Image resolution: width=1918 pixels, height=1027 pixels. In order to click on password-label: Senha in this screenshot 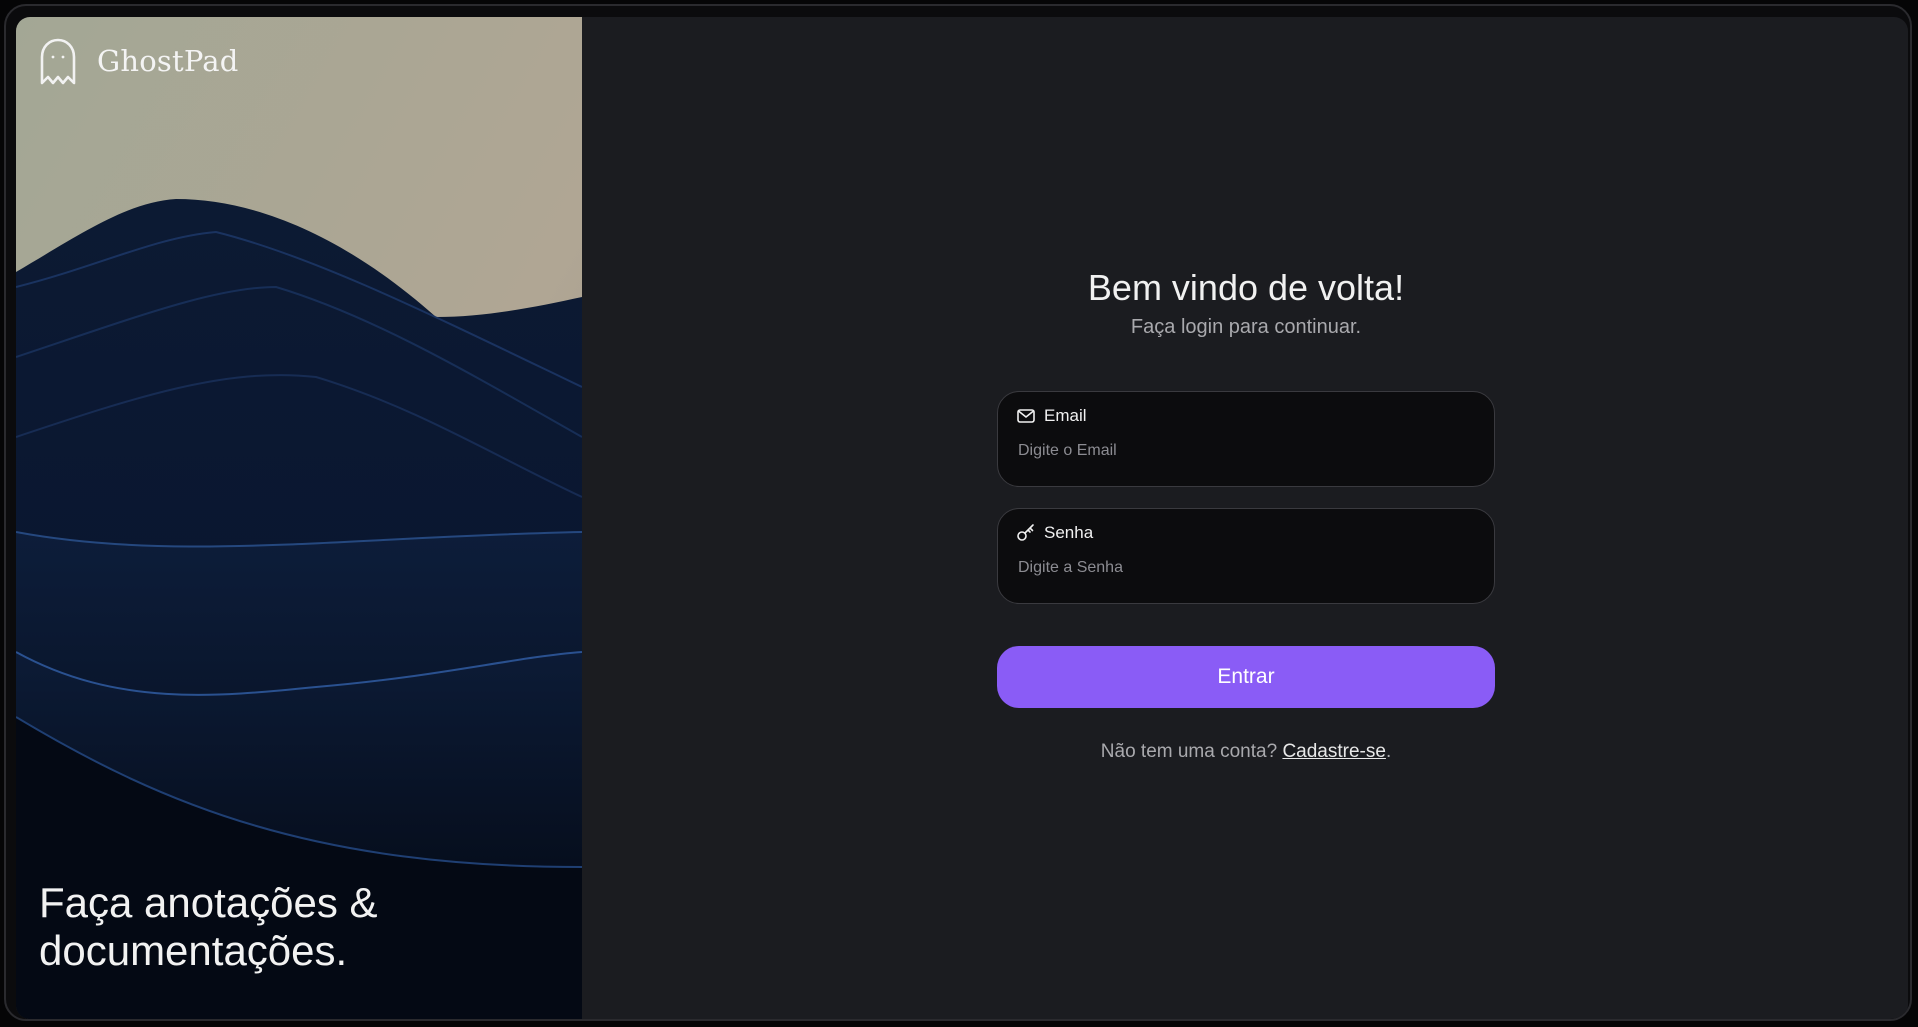, I will do `click(1069, 532)`.